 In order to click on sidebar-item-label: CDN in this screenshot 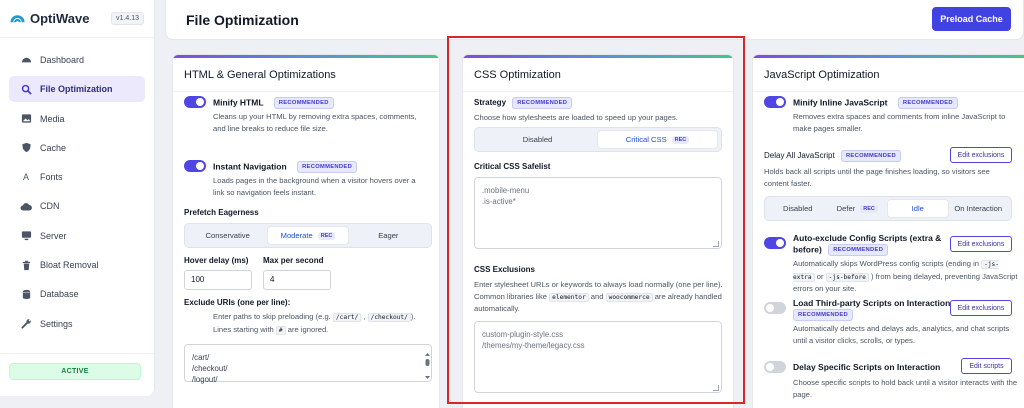, I will do `click(50, 206)`.